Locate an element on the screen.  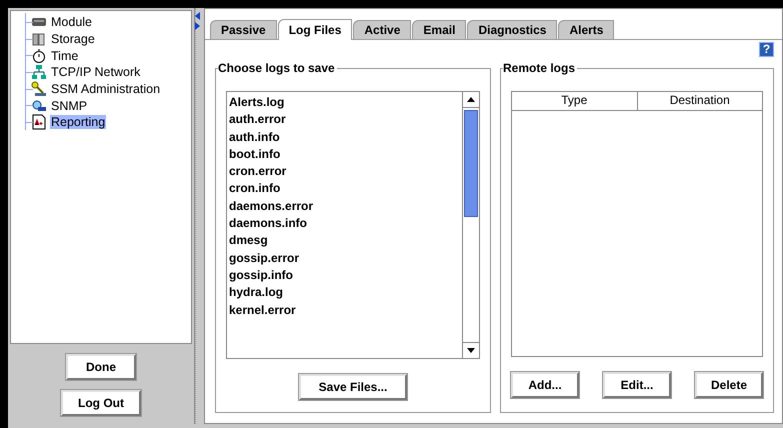
log-item: daemons.info is located at coordinates (345, 223).